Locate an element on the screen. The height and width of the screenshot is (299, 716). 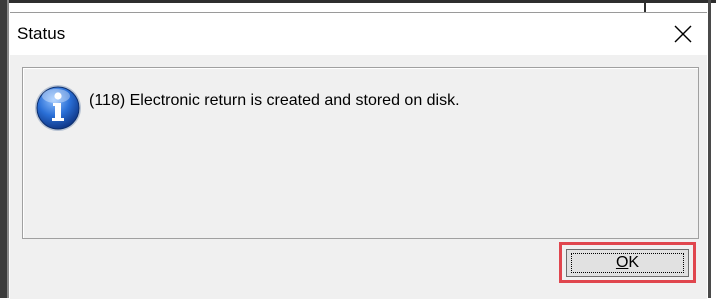
backdrop-right-border is located at coordinates (709, 149).